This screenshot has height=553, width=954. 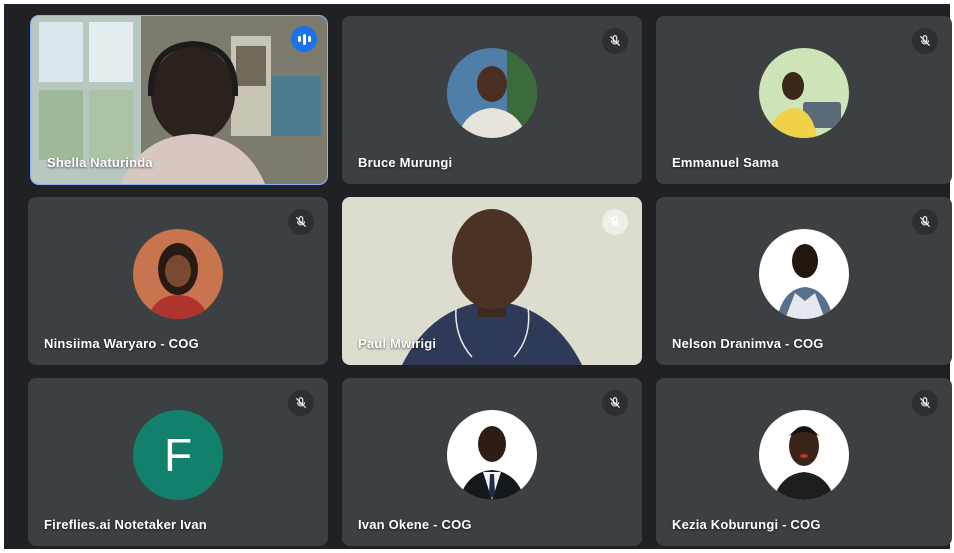 I want to click on avatar: F, so click(x=178, y=455).